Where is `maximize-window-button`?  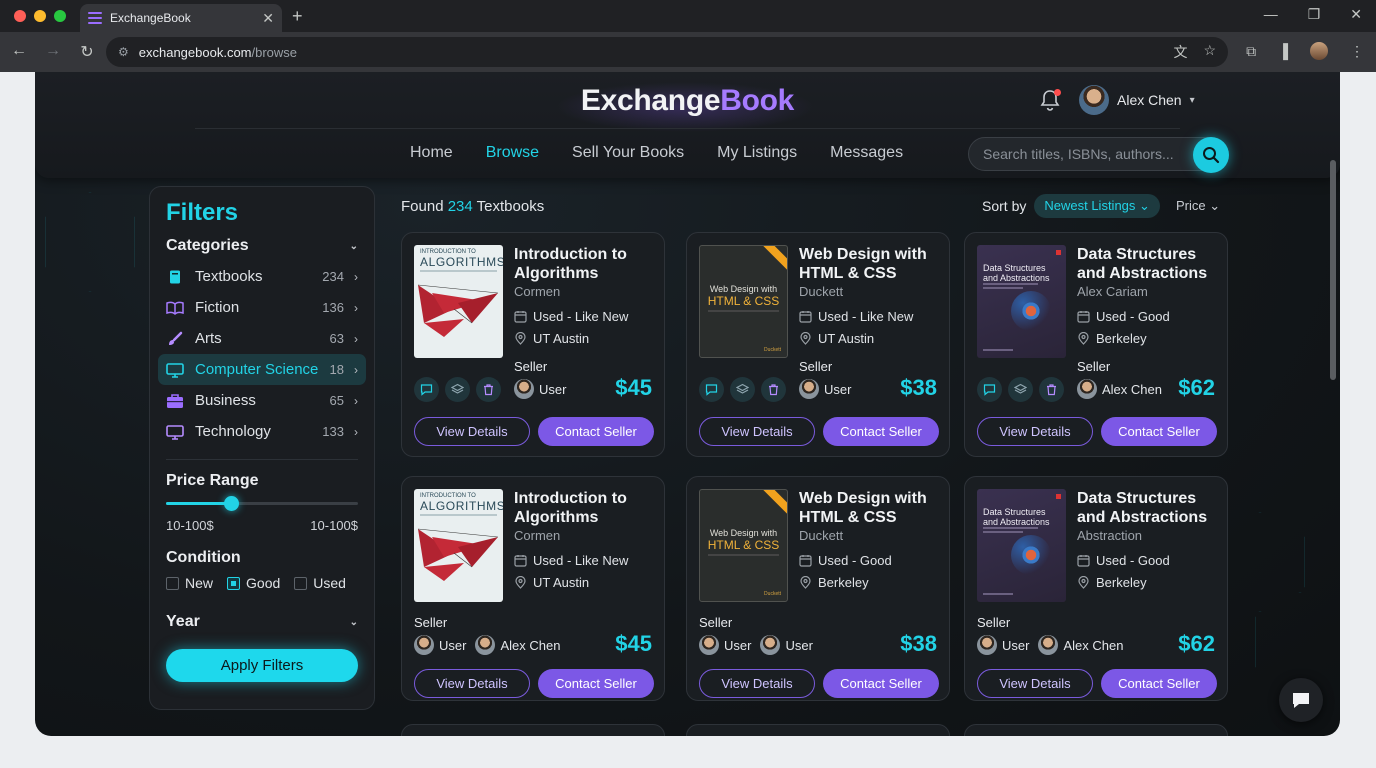
maximize-window-button is located at coordinates (60, 16).